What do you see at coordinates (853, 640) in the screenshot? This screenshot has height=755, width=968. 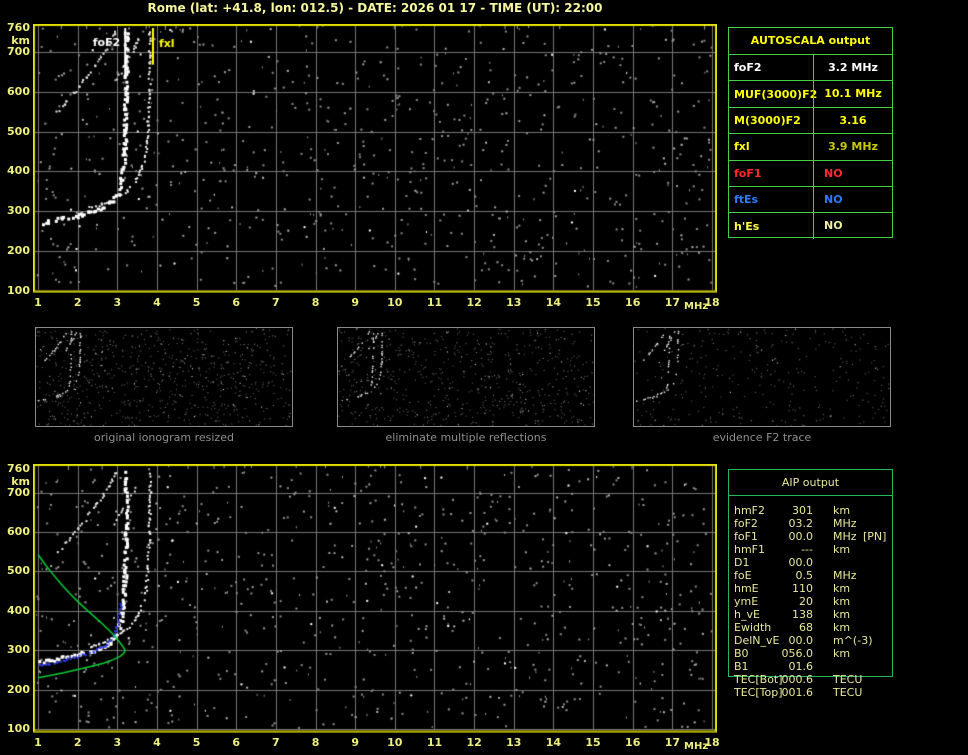 I see `aip-unit: m^(-3)` at bounding box center [853, 640].